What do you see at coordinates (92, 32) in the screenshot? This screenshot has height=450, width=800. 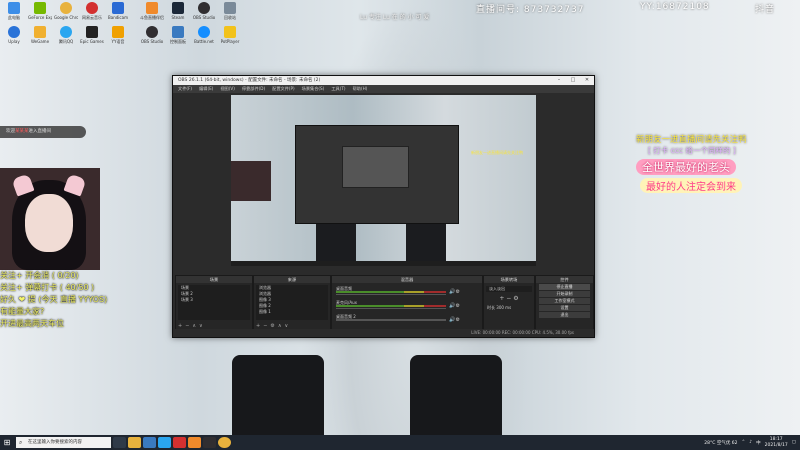 I see `epic-games-icon` at bounding box center [92, 32].